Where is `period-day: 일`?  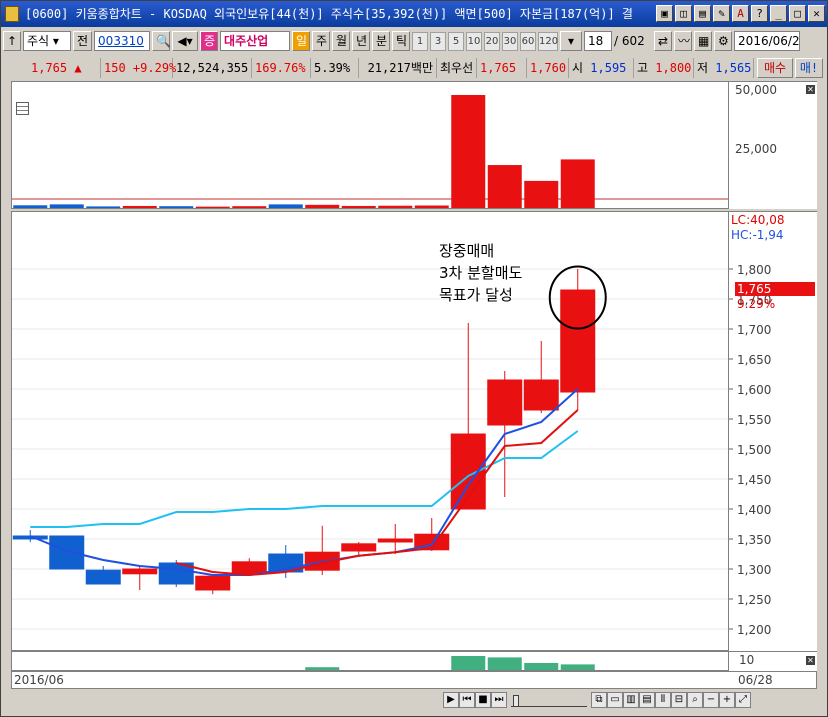 period-day: 일 is located at coordinates (301, 41).